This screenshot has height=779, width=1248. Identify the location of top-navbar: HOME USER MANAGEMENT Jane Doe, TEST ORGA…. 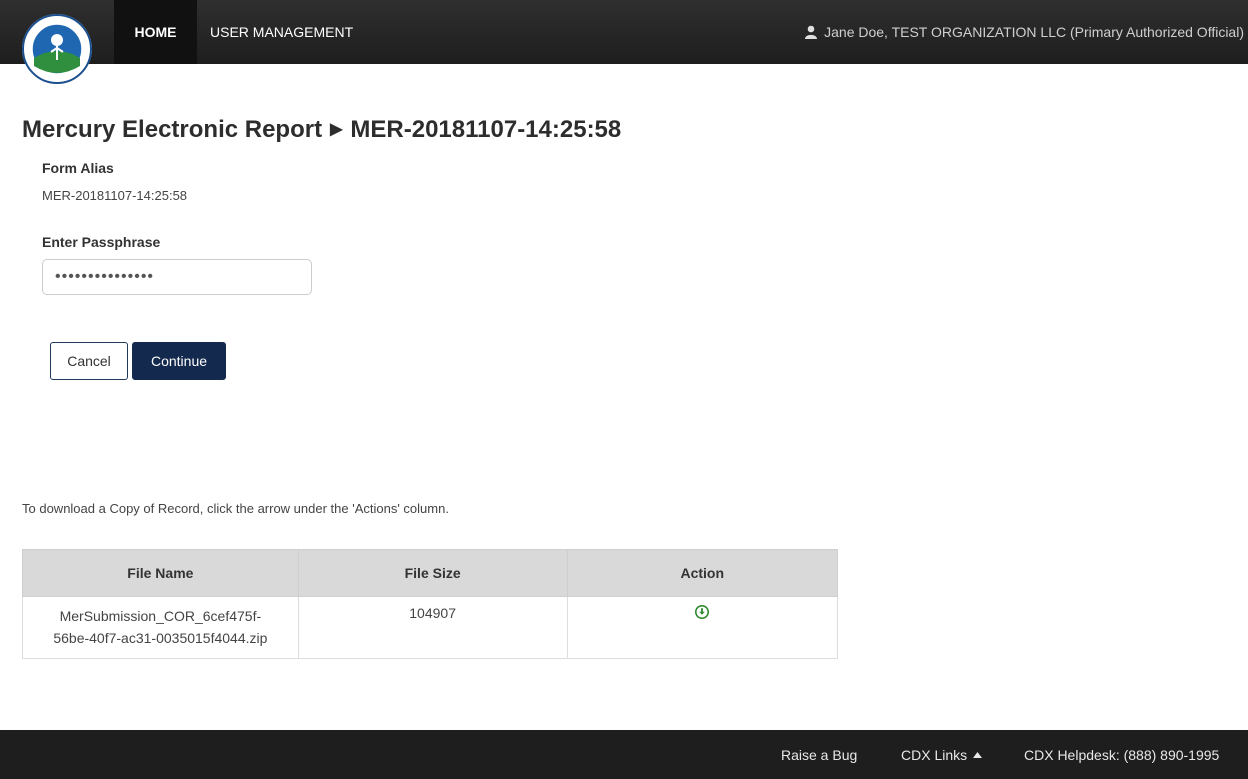
(624, 32).